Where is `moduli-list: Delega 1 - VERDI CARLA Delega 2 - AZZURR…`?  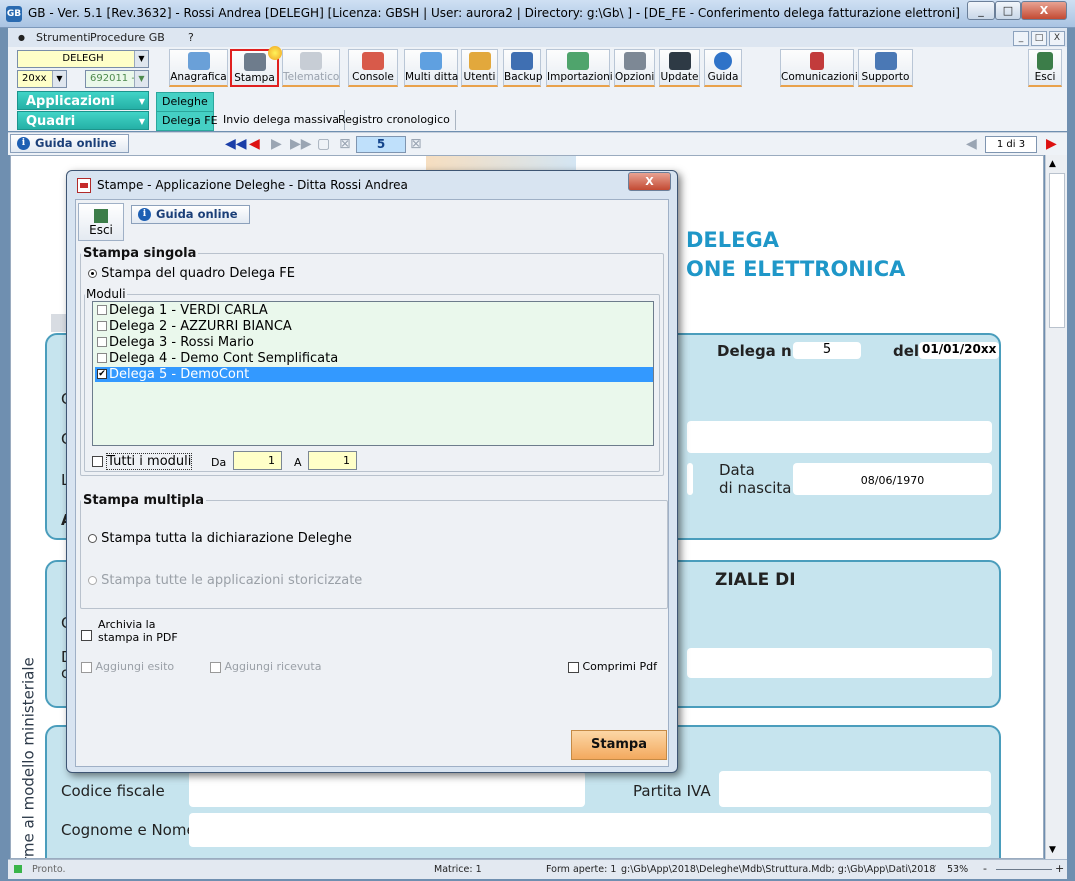
moduli-list: Delega 1 - VERDI CARLA Delega 2 - AZZURR… is located at coordinates (373, 373).